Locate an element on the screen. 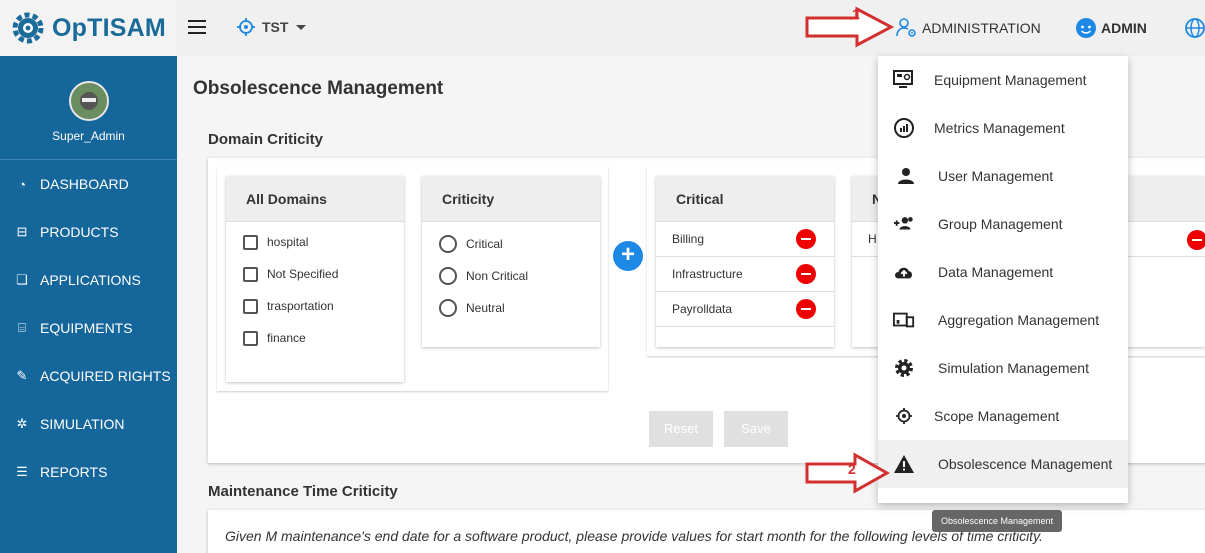  criticity-title: Criticity is located at coordinates (511, 199).